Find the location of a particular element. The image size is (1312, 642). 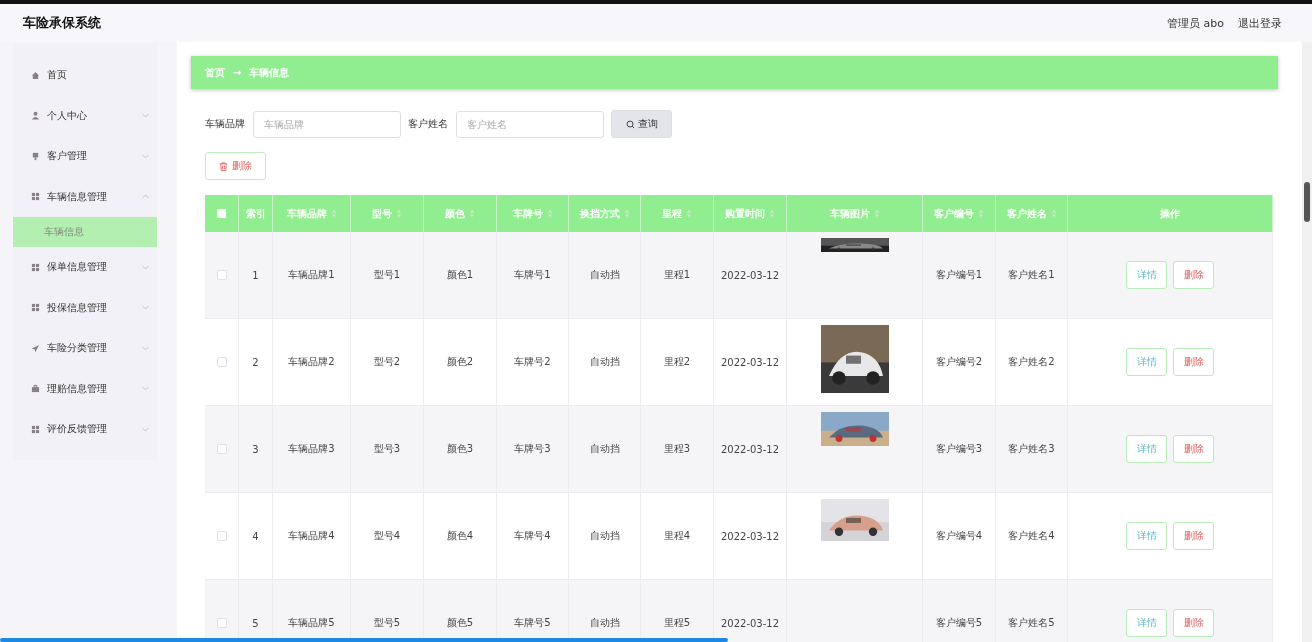

table-cell: 客户姓名2 is located at coordinates (1031, 362).